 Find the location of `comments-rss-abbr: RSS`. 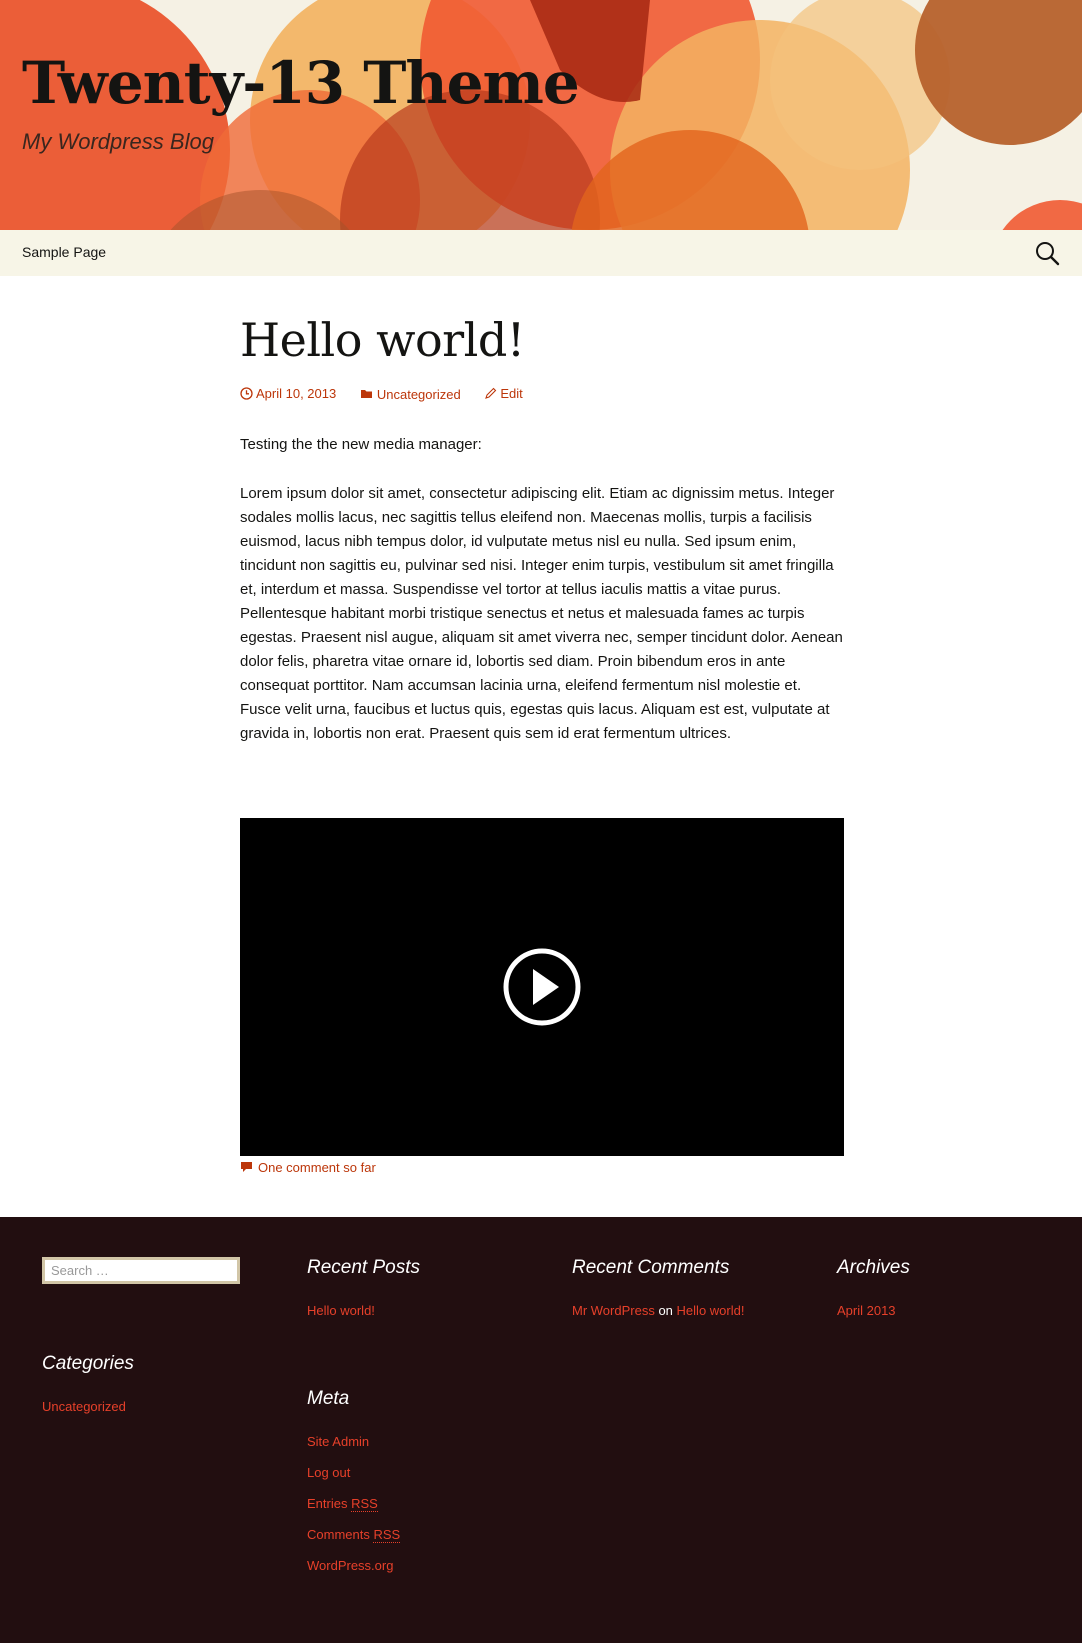

comments-rss-abbr: RSS is located at coordinates (387, 1535).